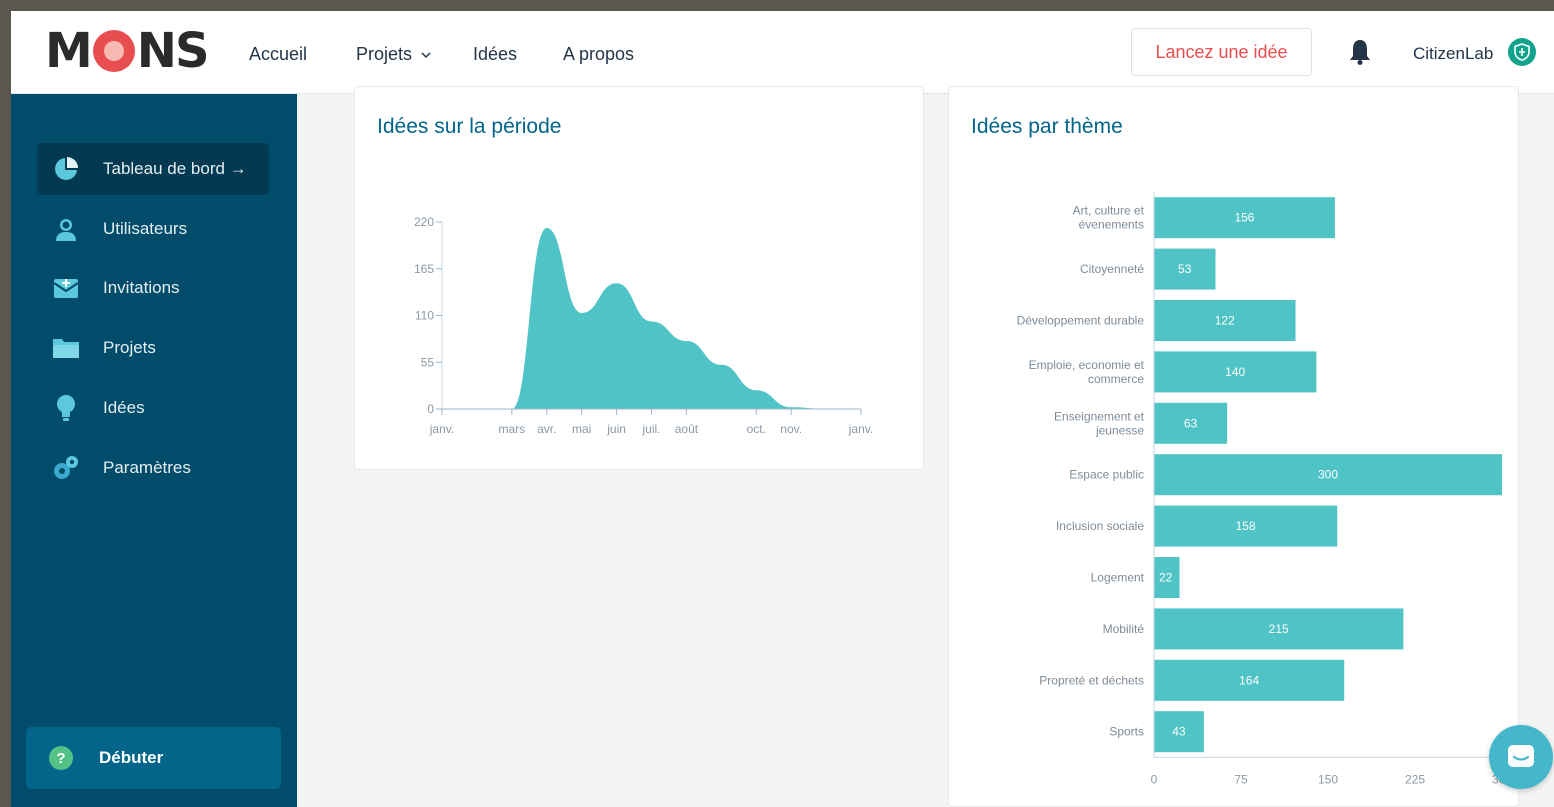 Image resolution: width=1554 pixels, height=807 pixels. What do you see at coordinates (384, 54) in the screenshot?
I see `nav-projects-label: Projets` at bounding box center [384, 54].